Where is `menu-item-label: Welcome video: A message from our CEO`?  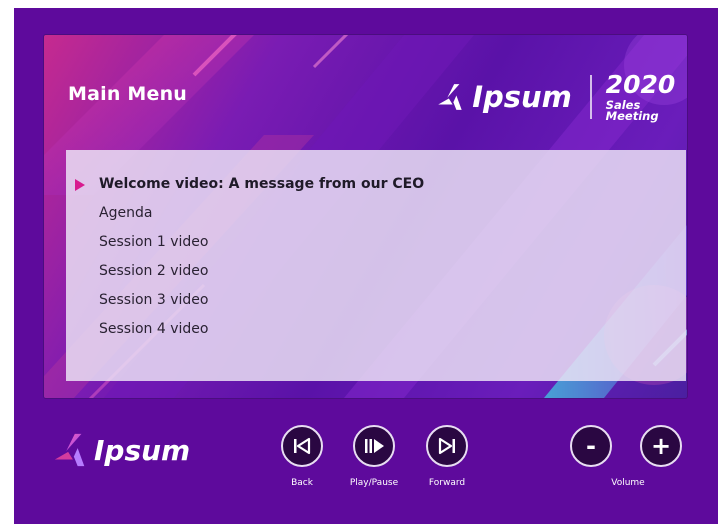 menu-item-label: Welcome video: A message from our CEO is located at coordinates (262, 184).